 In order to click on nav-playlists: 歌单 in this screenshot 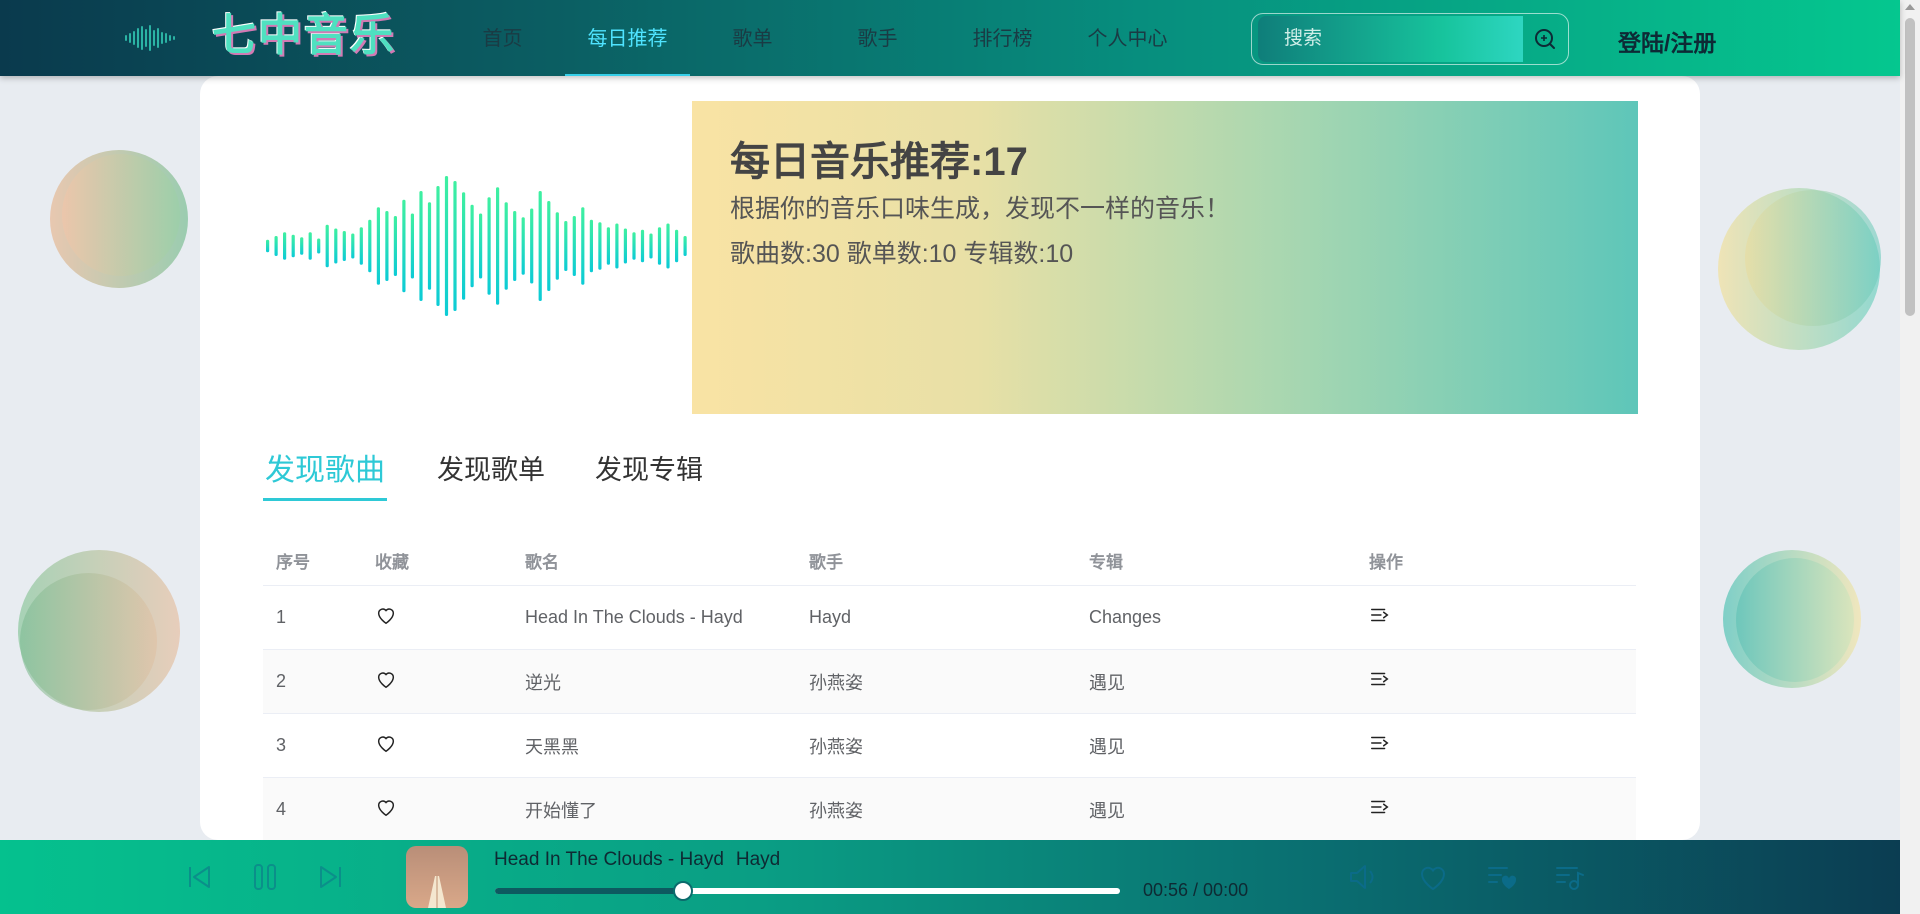, I will do `click(752, 38)`.